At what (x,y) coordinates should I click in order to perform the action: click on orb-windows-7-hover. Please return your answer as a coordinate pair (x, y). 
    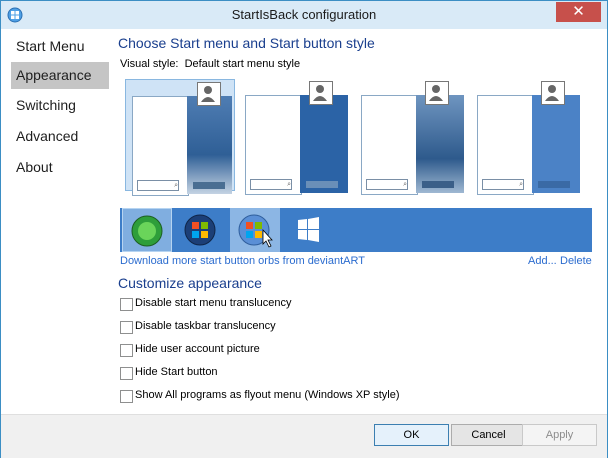
    Looking at the image, I should click on (255, 230).